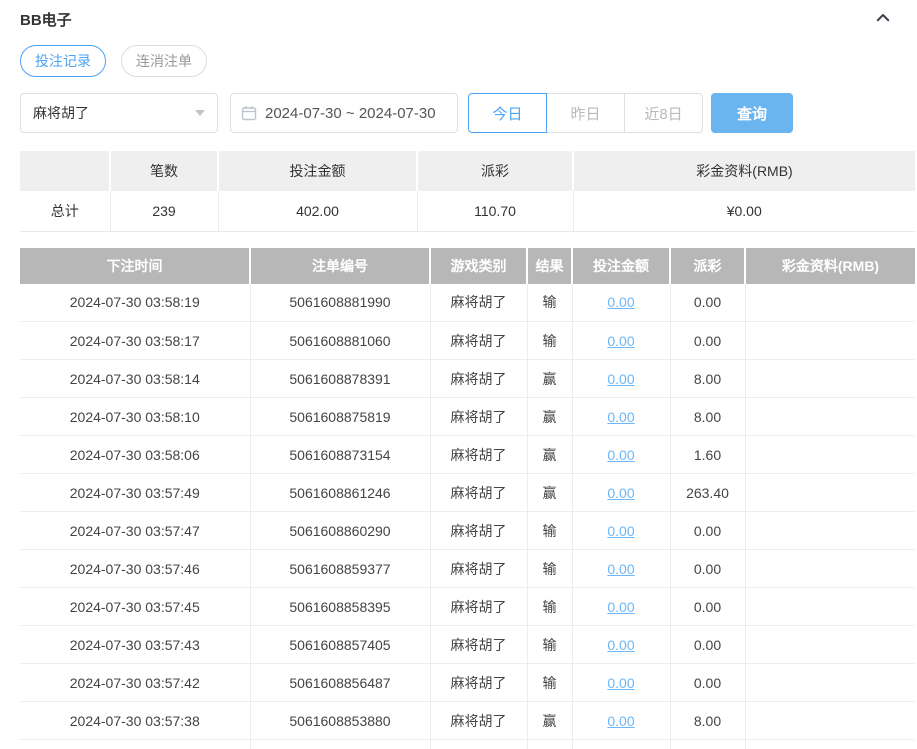 The image size is (917, 749). Describe the element at coordinates (63, 61) in the screenshot. I see `tab-bet-records: 投注记录` at that location.